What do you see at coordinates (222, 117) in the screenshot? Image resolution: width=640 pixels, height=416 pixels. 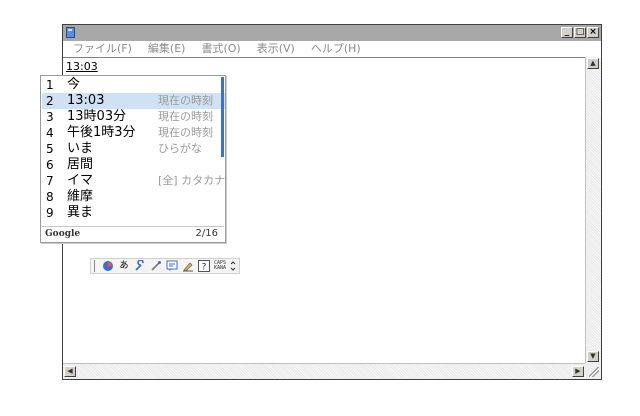 I see `candidate-scroll-indicator` at bounding box center [222, 117].